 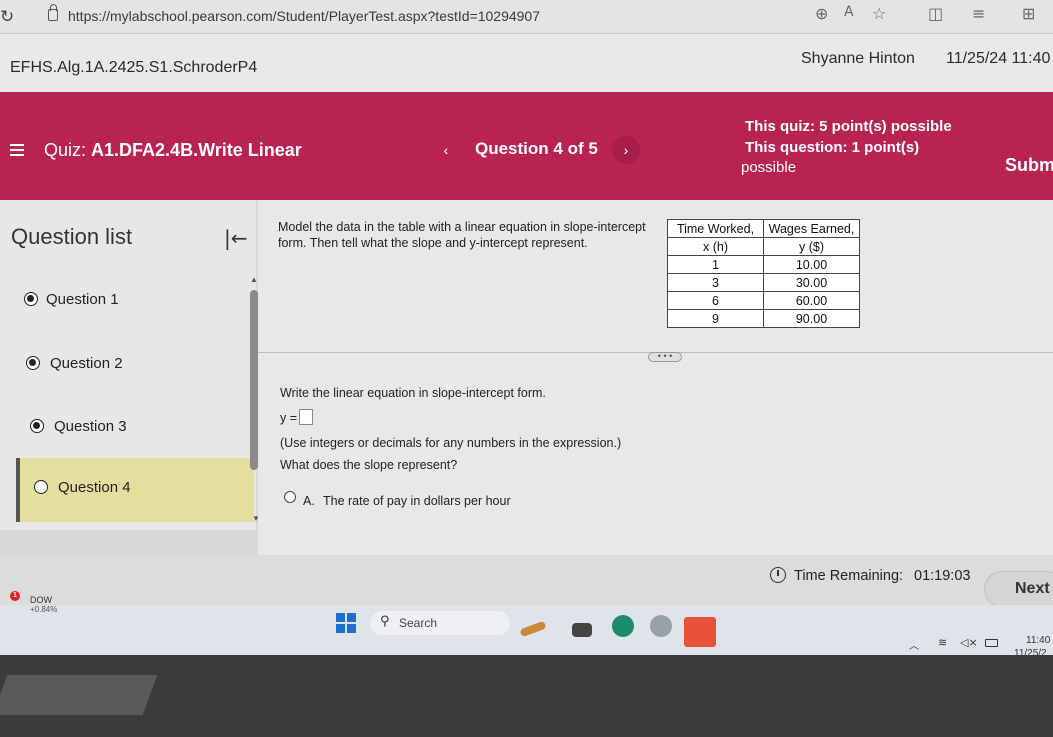 What do you see at coordinates (715, 282) in the screenshot?
I see `table-cell: 3` at bounding box center [715, 282].